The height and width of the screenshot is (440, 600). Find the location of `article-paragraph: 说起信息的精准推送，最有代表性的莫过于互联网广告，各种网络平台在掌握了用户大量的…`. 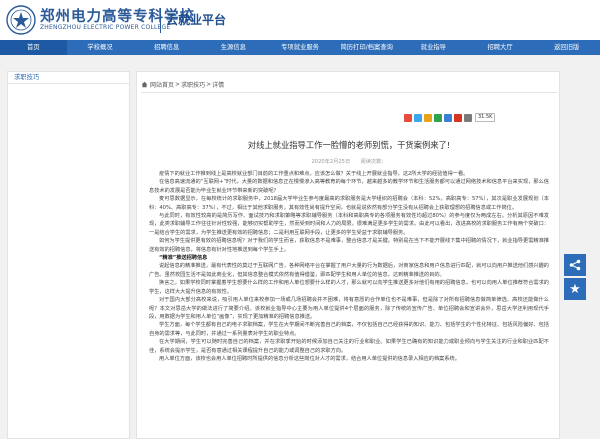

article-paragraph: 说起信息的精准推送，最有代表性的莫过于互联网广告，各种网络平台在掌握了用户大量的… is located at coordinates (349, 270).